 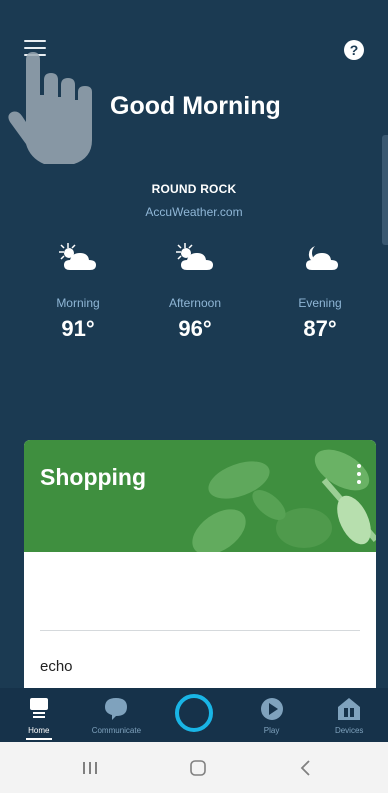 I want to click on shopping-card-banner: Shopping, so click(x=200, y=496).